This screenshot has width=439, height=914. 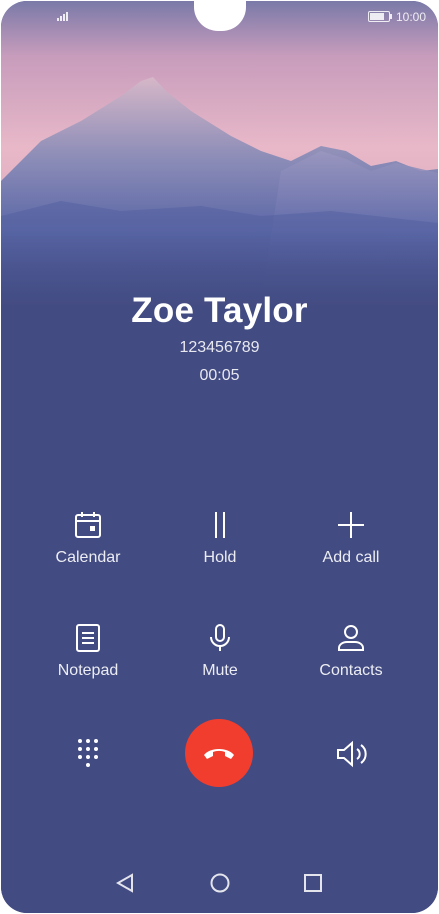 I want to click on signal-icon, so click(x=62, y=16).